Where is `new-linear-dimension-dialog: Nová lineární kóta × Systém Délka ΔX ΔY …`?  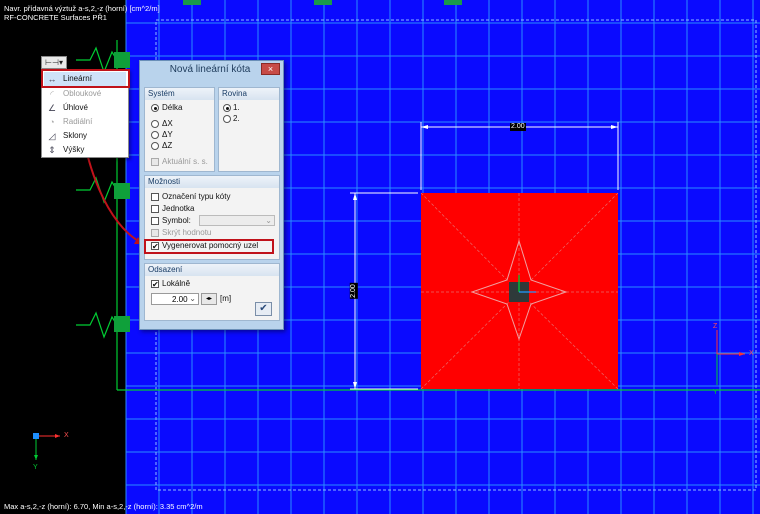 new-linear-dimension-dialog: Nová lineární kóta × Systém Délka ΔX ΔY … is located at coordinates (211, 195).